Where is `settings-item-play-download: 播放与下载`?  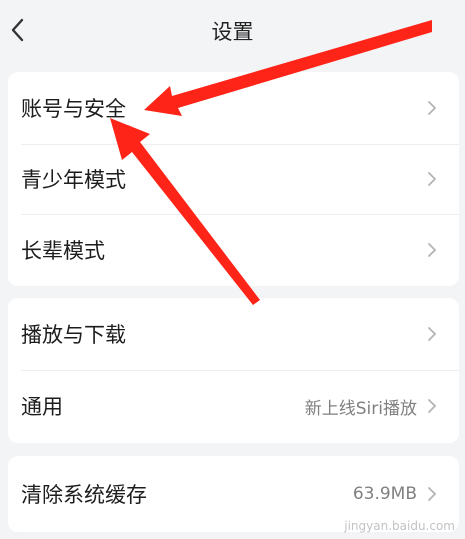
settings-item-play-download: 播放与下载 is located at coordinates (233, 334).